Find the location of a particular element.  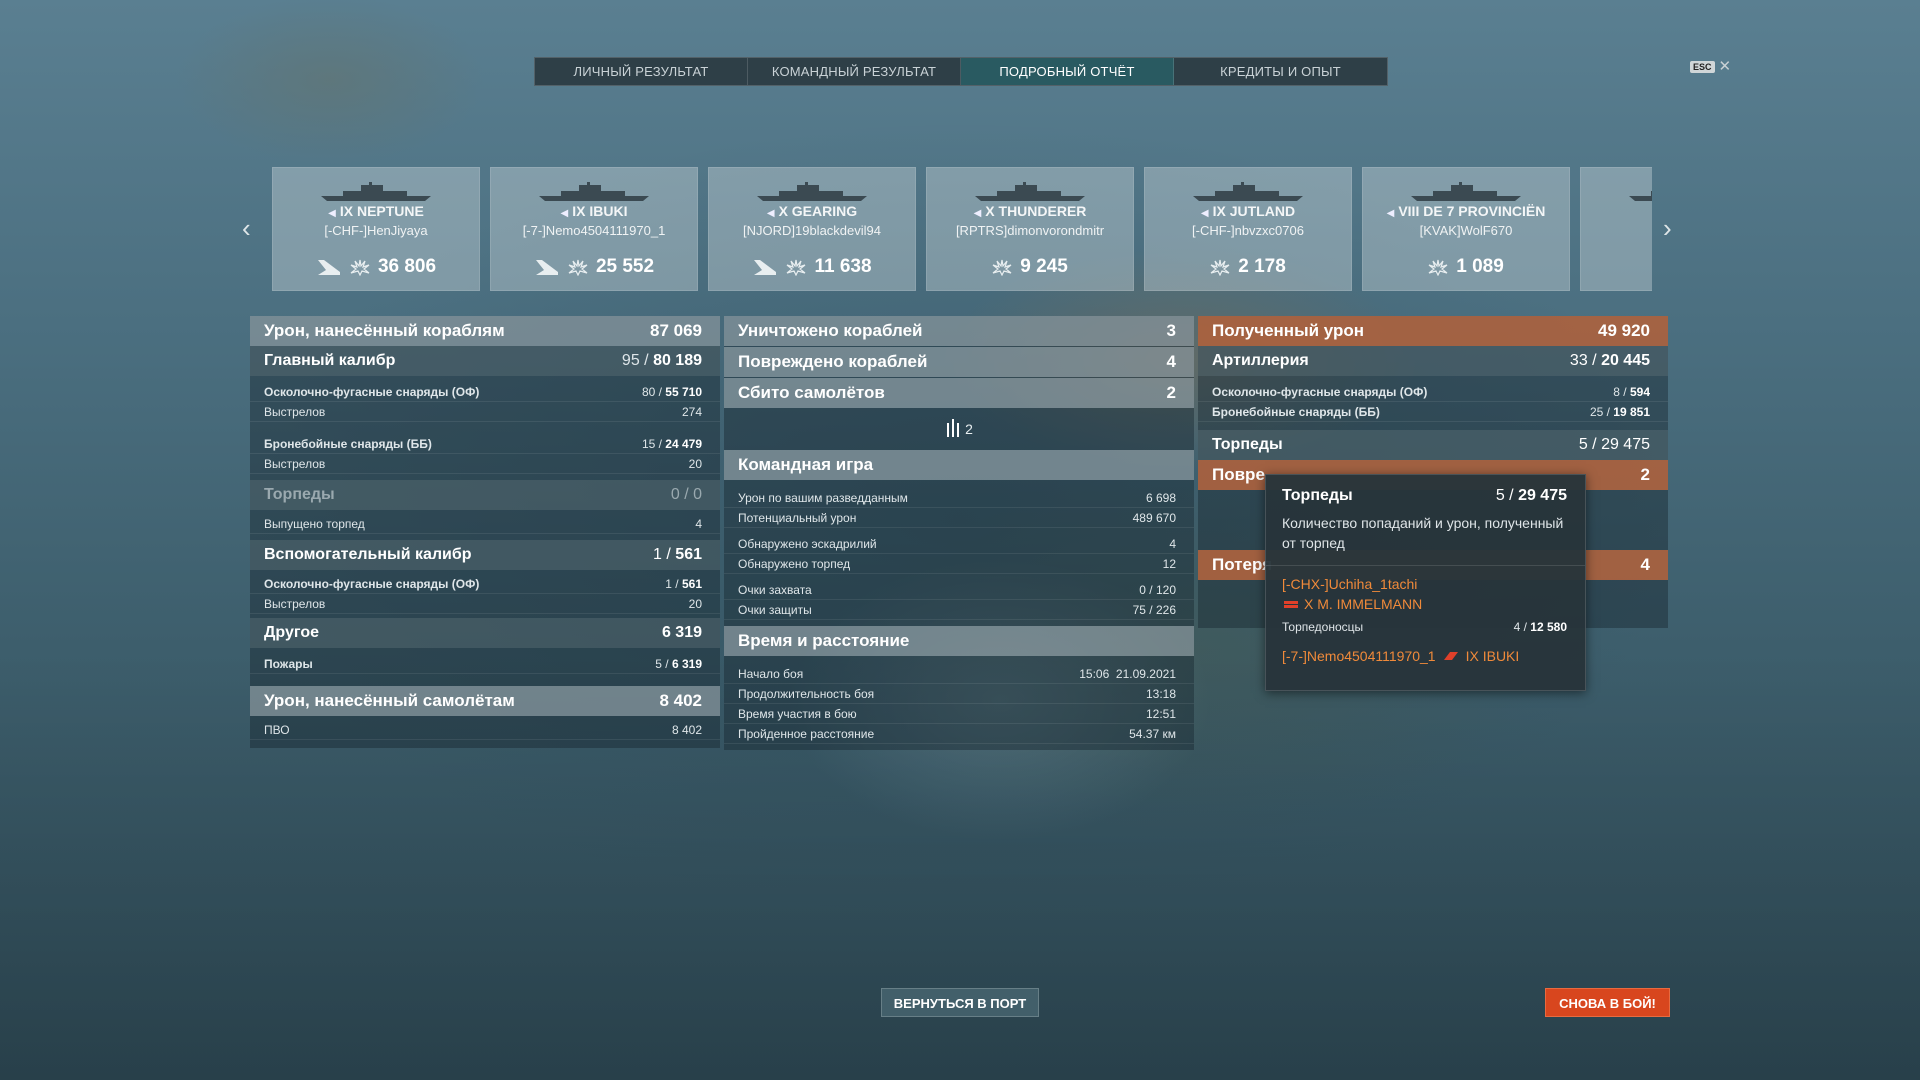

planes-icon-count: 2 is located at coordinates (969, 429).